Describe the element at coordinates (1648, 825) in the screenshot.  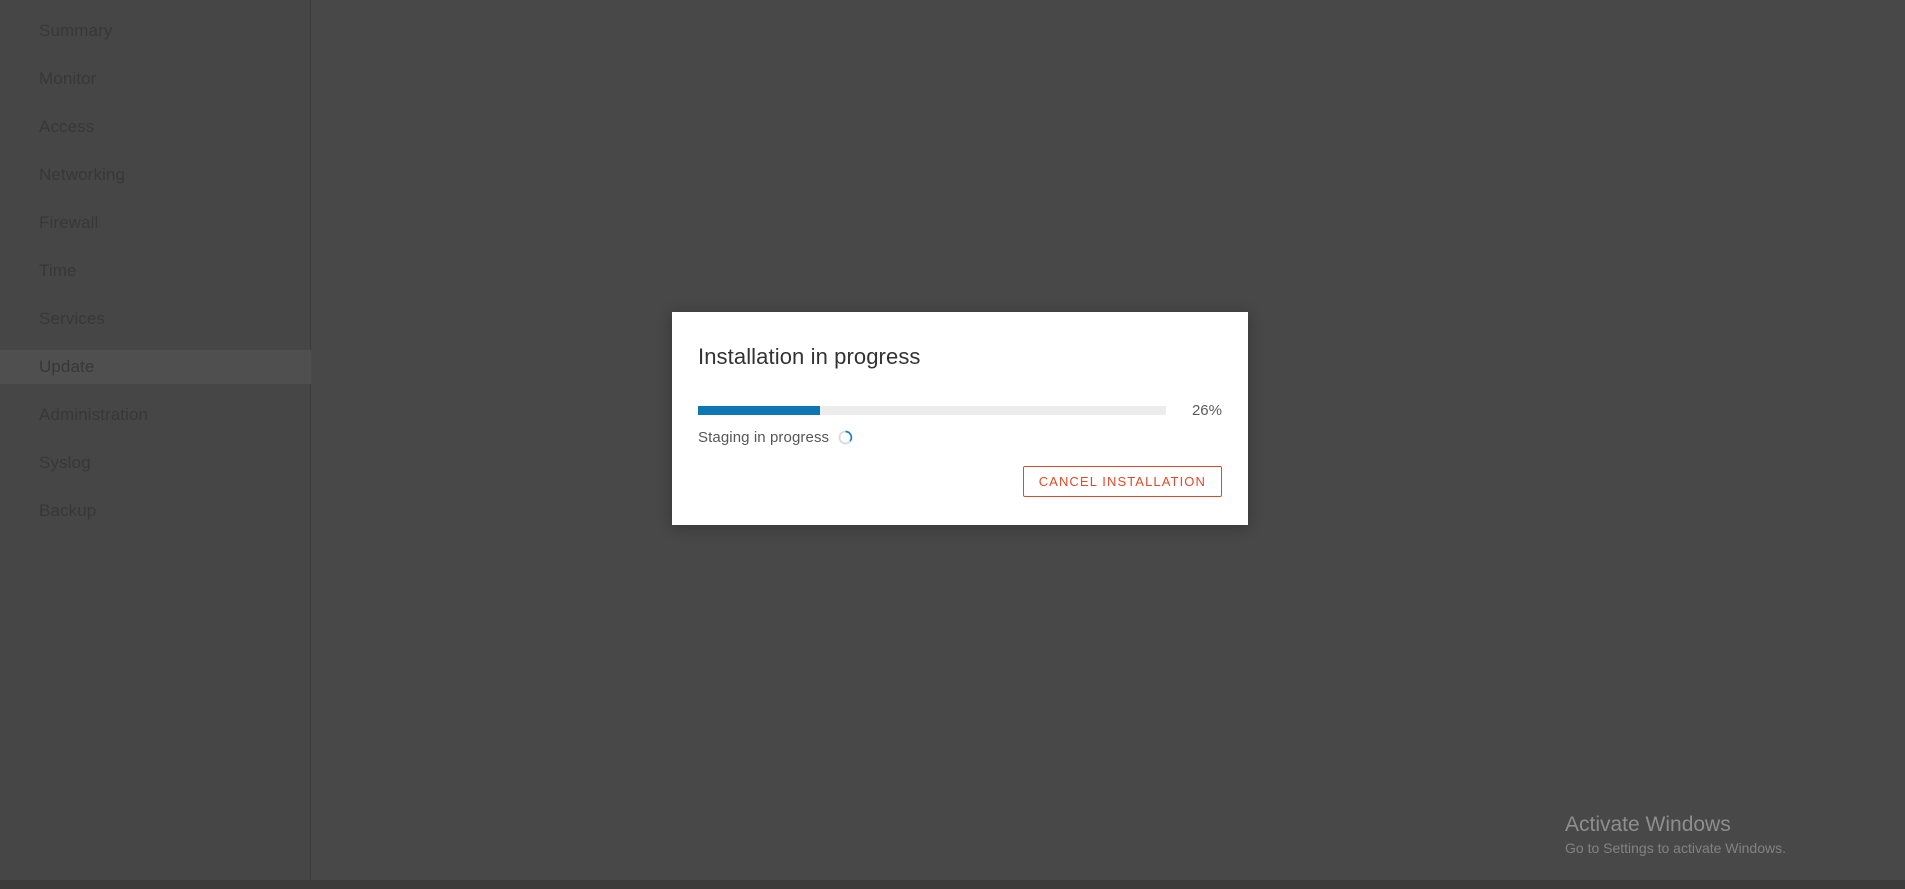
I see `watermark-title: Activate Windows` at that location.